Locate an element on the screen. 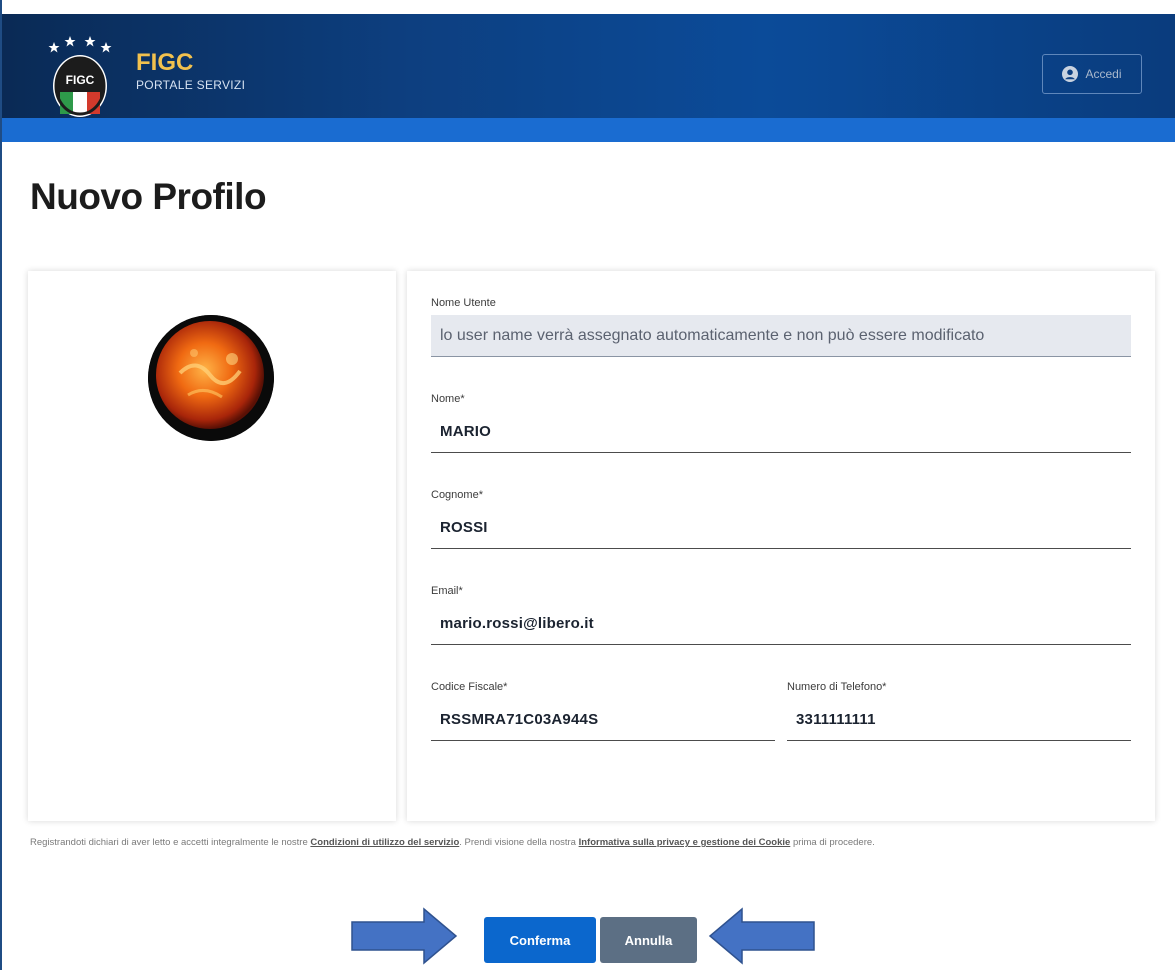  nome-value: MARIO is located at coordinates (465, 431).